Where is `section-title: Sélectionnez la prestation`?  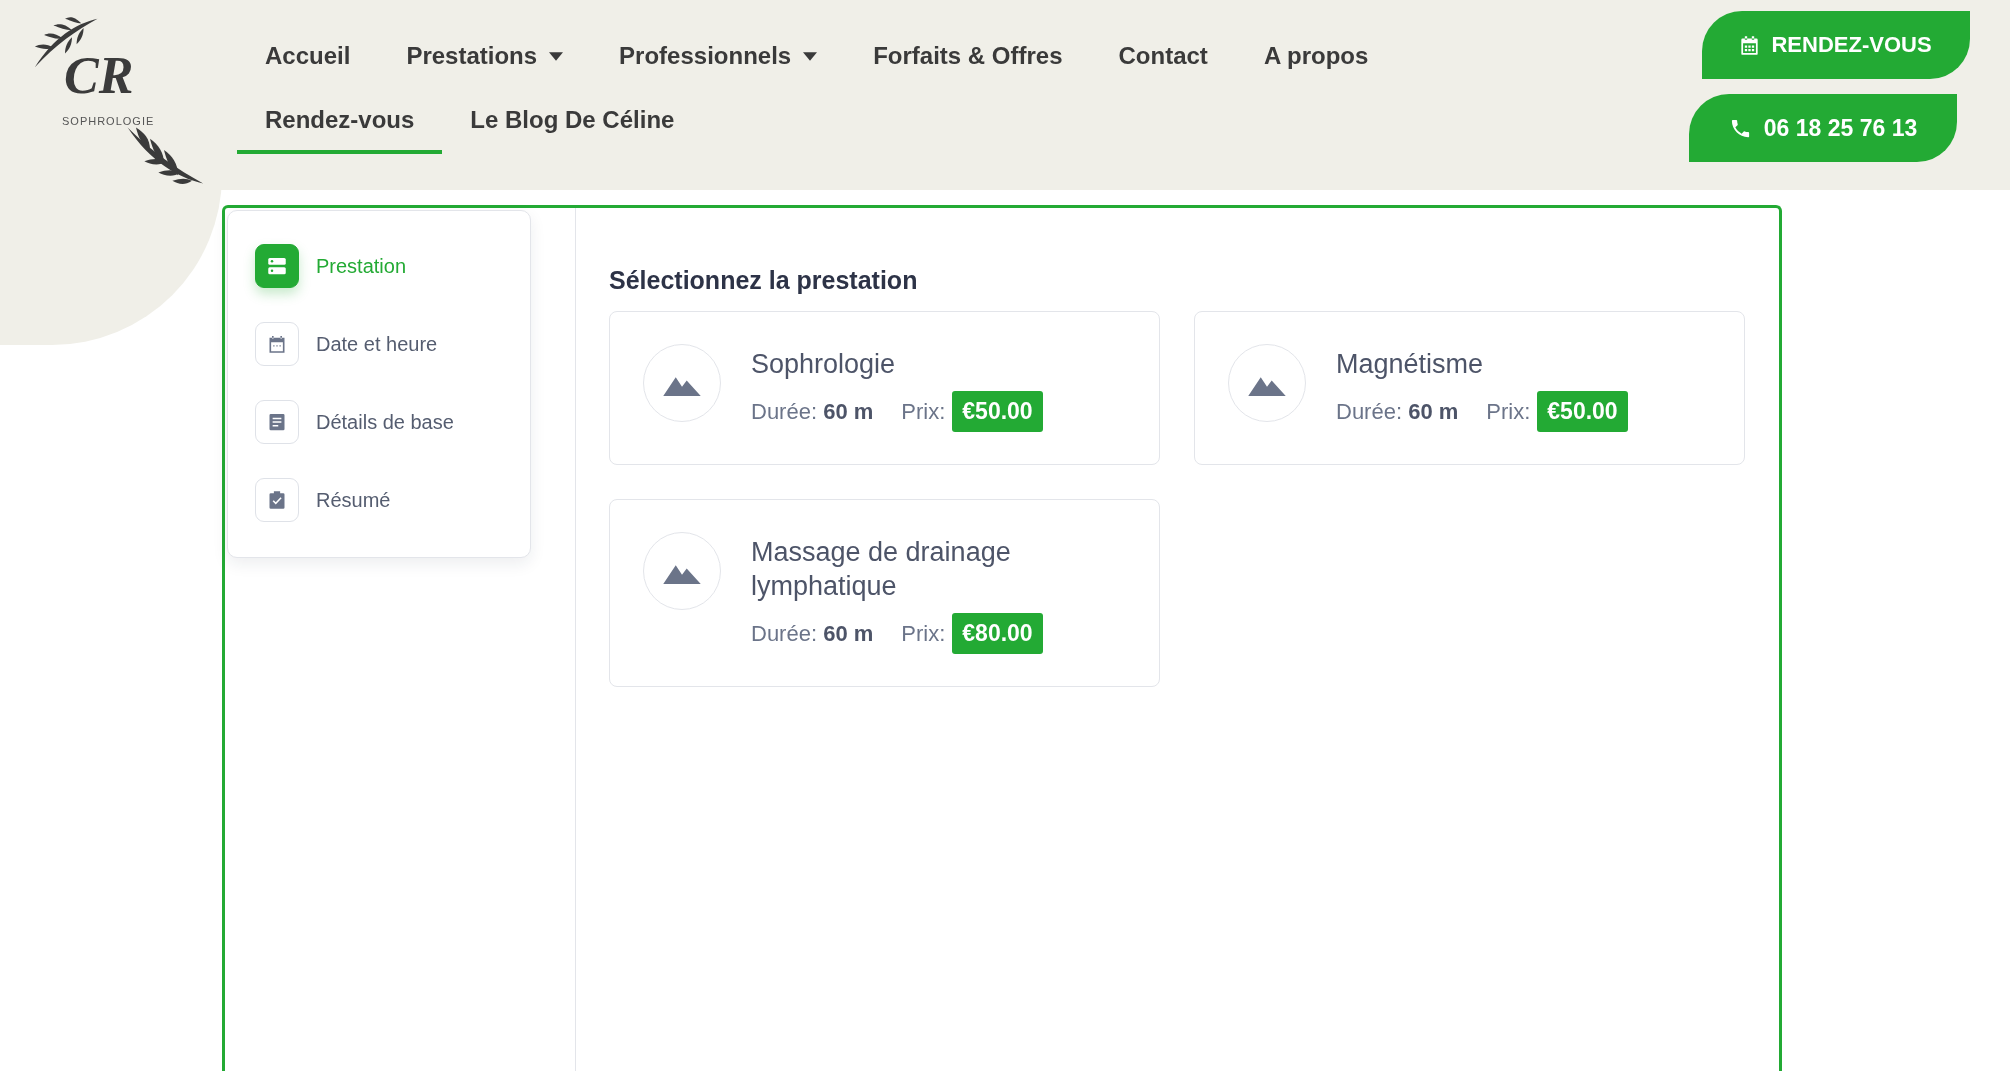
section-title: Sélectionnez la prestation is located at coordinates (764, 280).